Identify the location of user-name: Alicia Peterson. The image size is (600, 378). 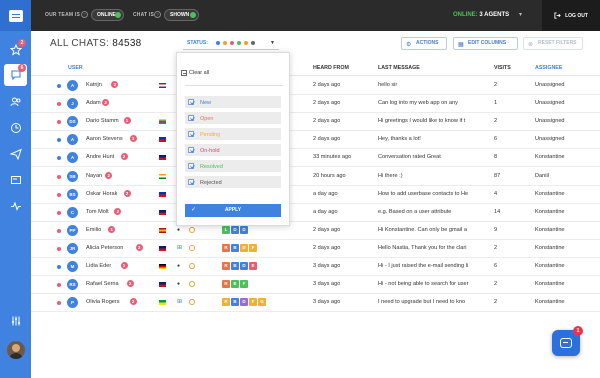
(104, 248).